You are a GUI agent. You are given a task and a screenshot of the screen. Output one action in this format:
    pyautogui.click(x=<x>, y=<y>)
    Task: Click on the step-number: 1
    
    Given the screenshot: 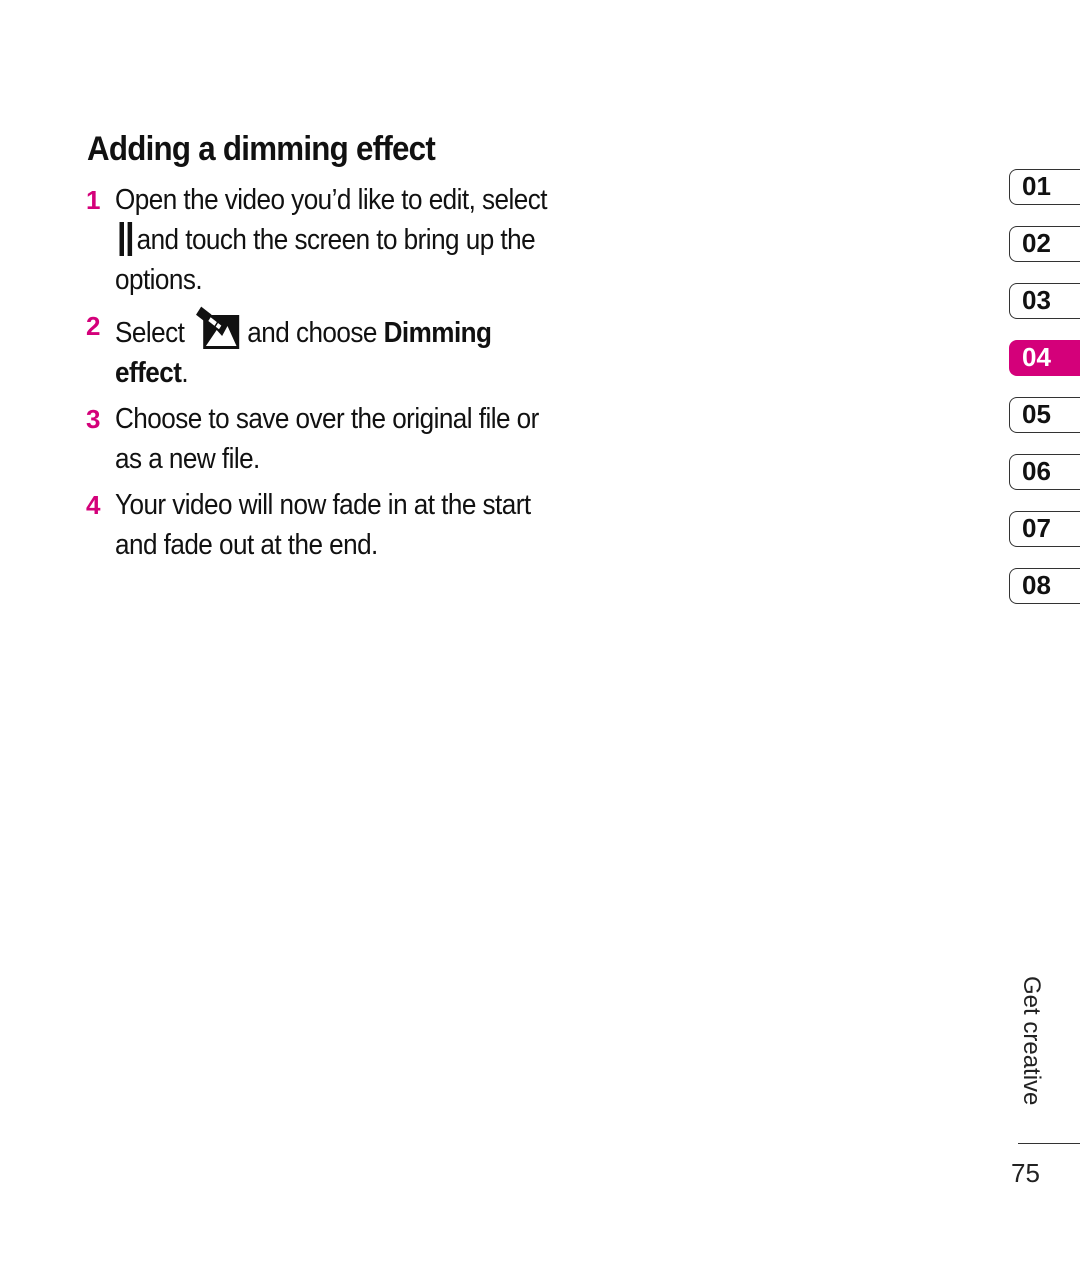 What is the action you would take?
    pyautogui.click(x=93, y=200)
    